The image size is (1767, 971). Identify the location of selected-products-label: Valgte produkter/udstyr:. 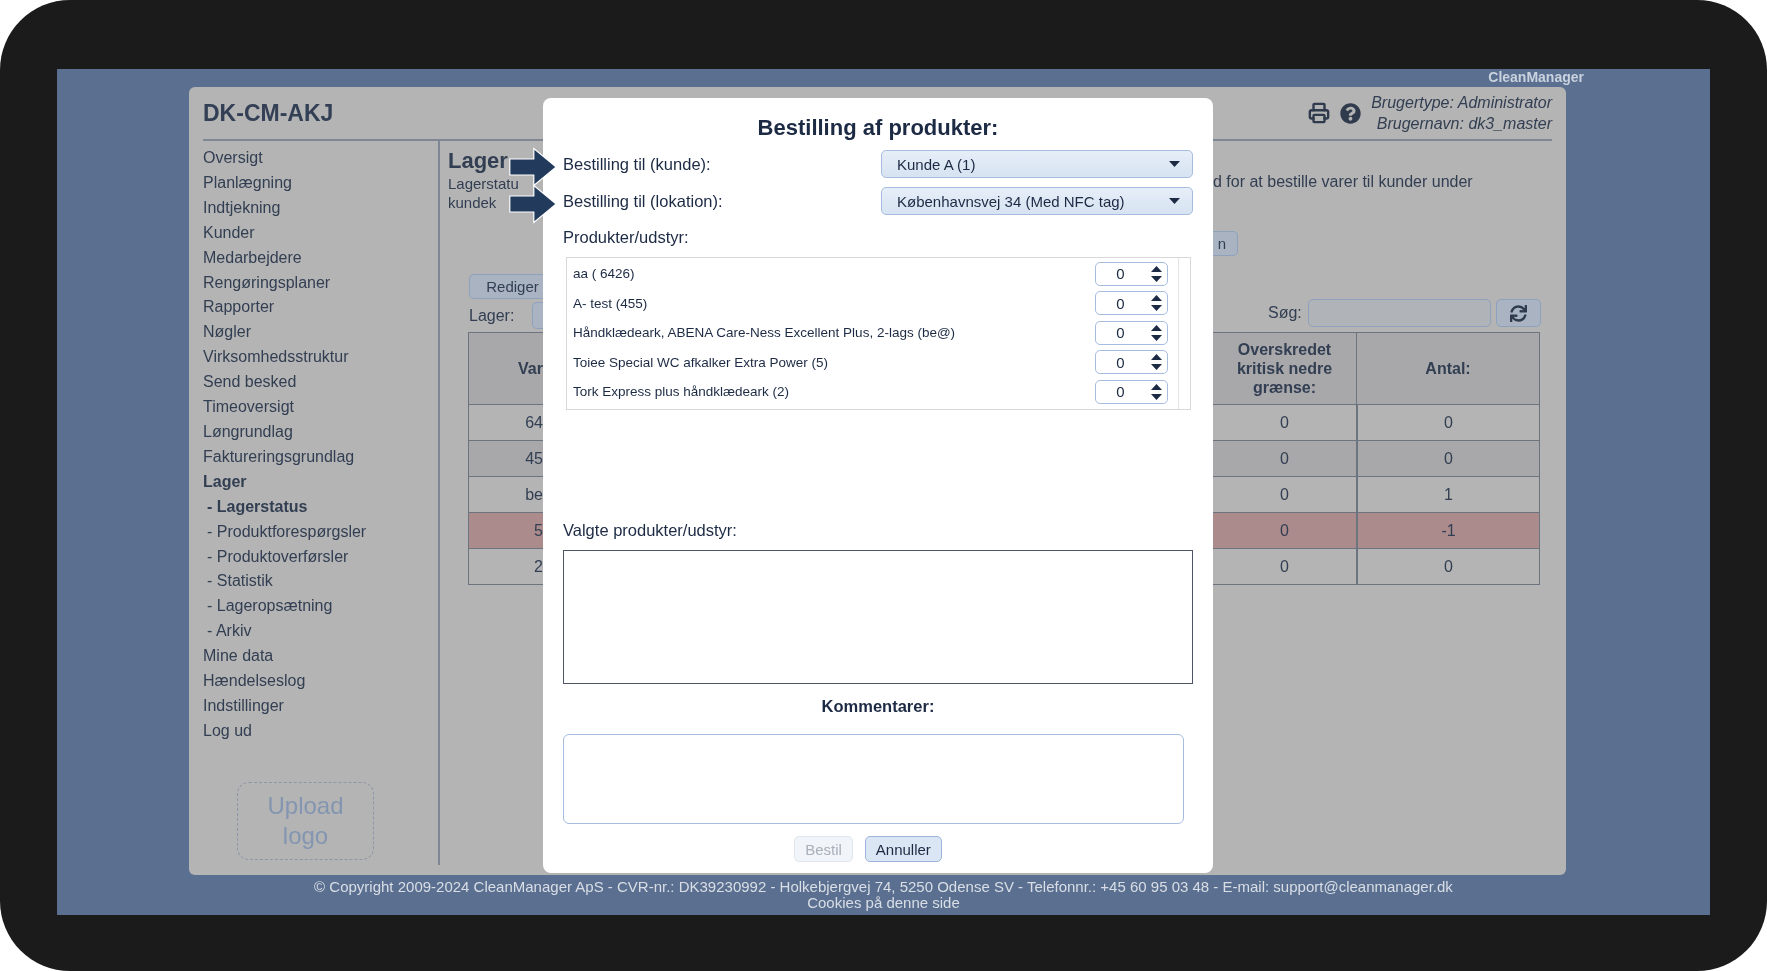
(650, 530).